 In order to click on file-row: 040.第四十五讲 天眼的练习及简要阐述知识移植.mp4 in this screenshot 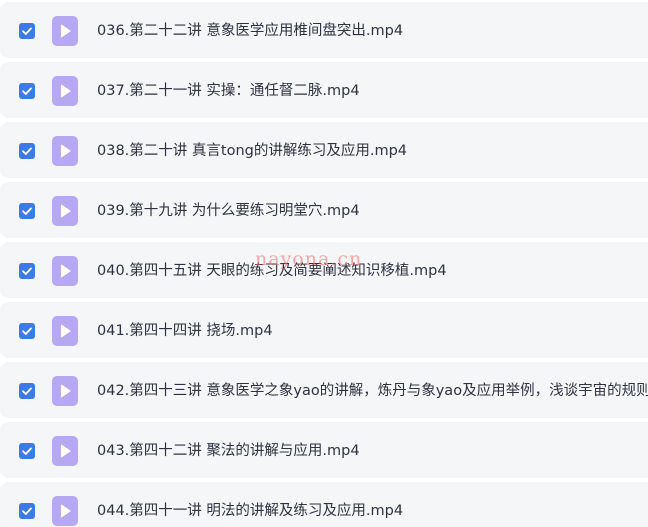, I will do `click(324, 270)`.